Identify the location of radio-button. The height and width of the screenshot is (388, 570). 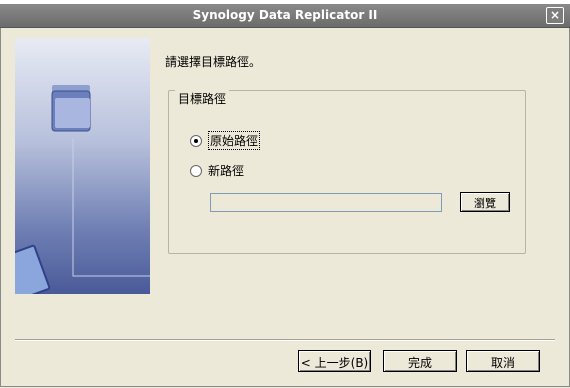
(196, 170).